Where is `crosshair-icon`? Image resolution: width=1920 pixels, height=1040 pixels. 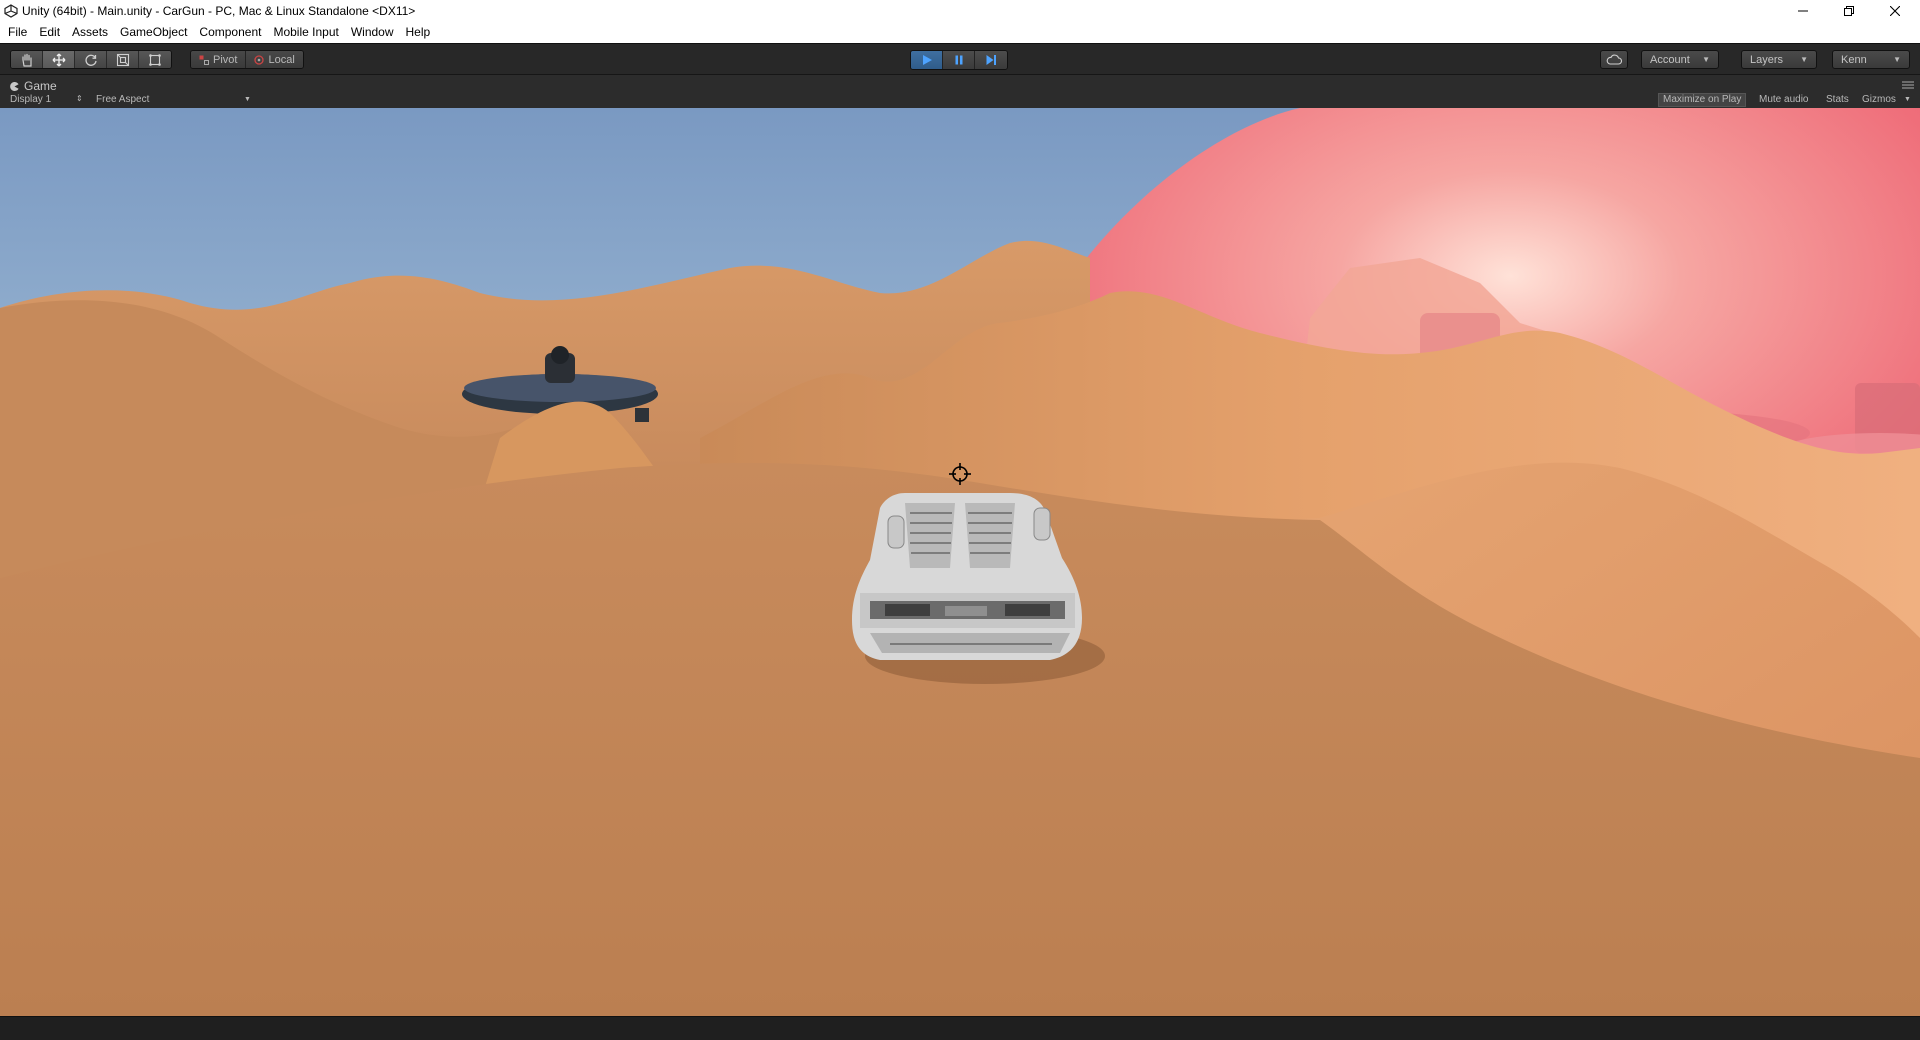
crosshair-icon is located at coordinates (960, 474).